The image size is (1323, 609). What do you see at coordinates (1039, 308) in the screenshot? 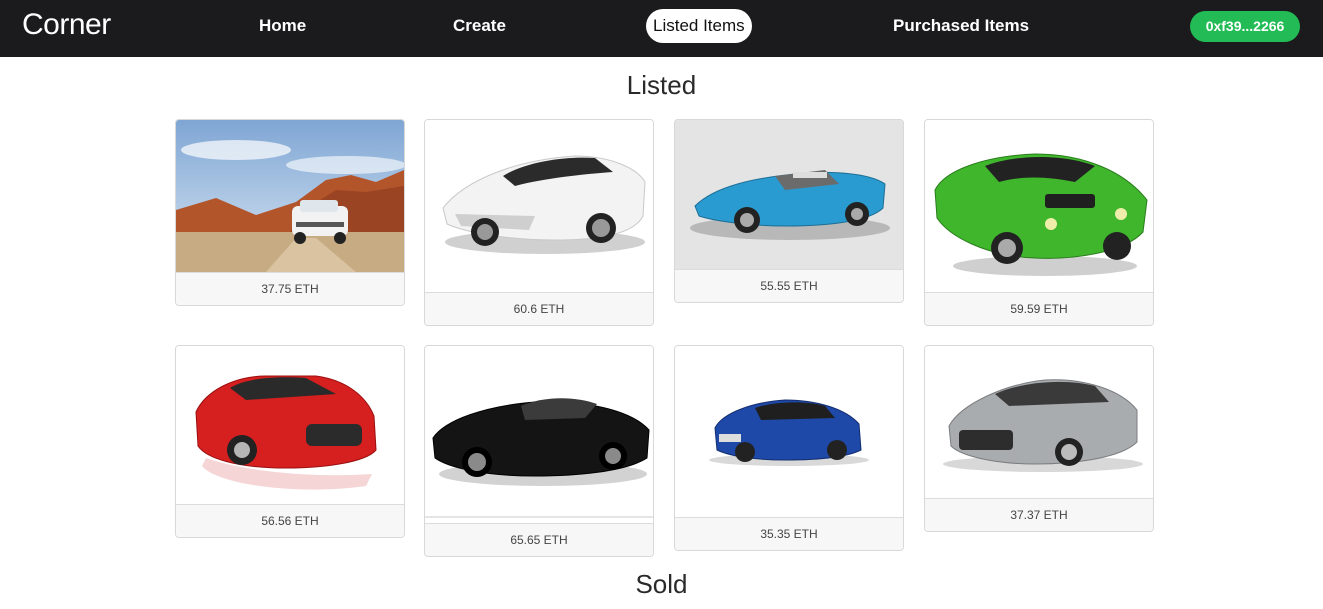
I see `item-price: 59.59 ETH` at bounding box center [1039, 308].